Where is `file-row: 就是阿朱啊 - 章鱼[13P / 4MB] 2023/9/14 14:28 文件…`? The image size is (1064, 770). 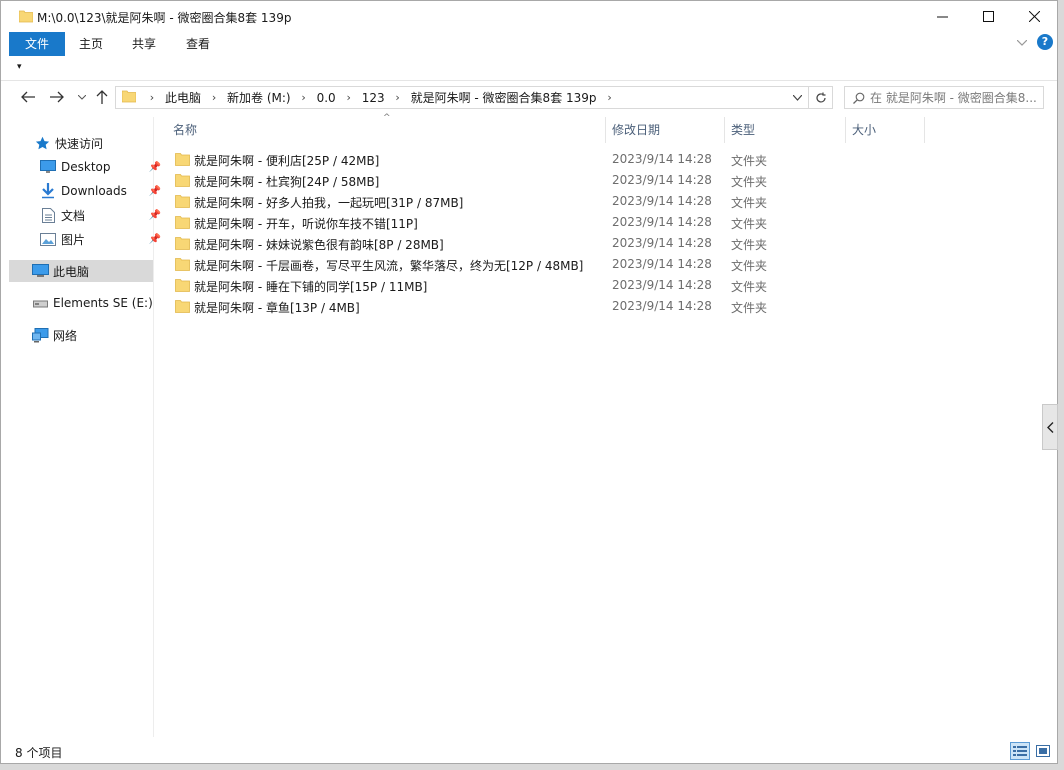
file-row: 就是阿朱啊 - 章鱼[13P / 4MB] 2023/9/14 14:28 文件… is located at coordinates (476, 306).